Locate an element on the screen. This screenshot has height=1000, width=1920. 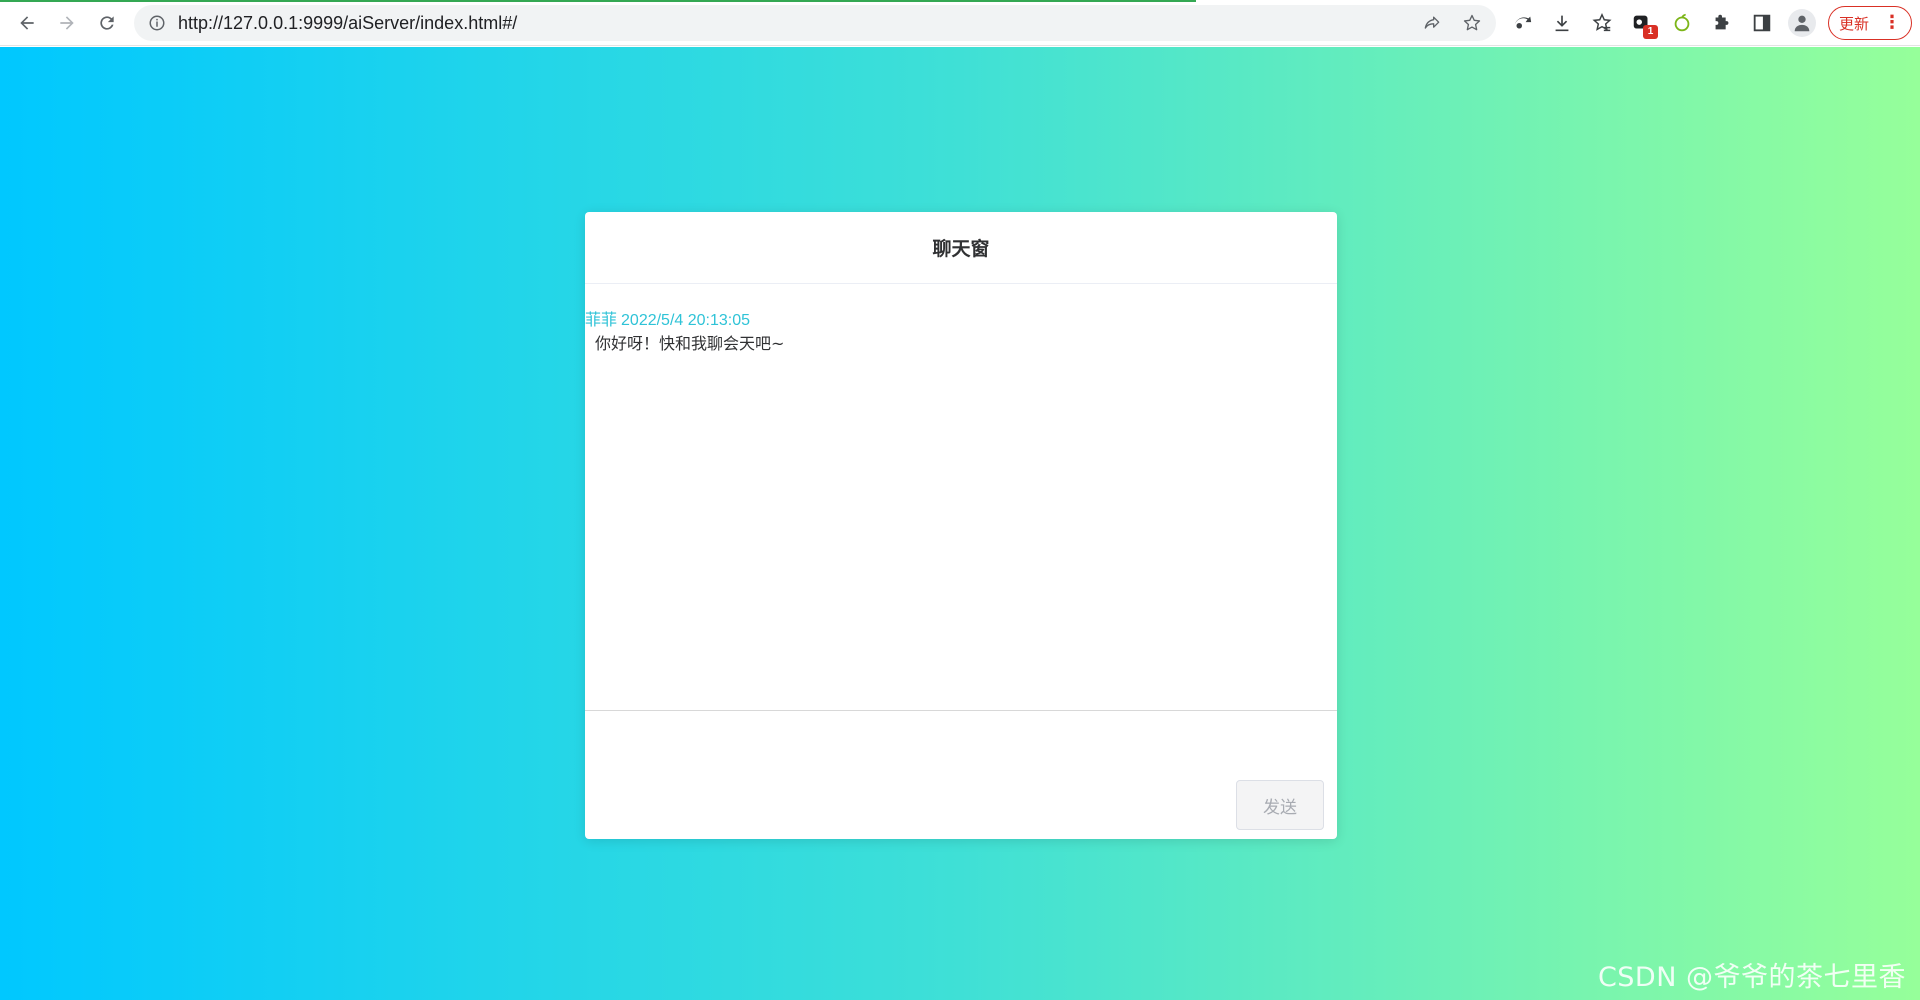
chat-title: 聊天窗 is located at coordinates (961, 249).